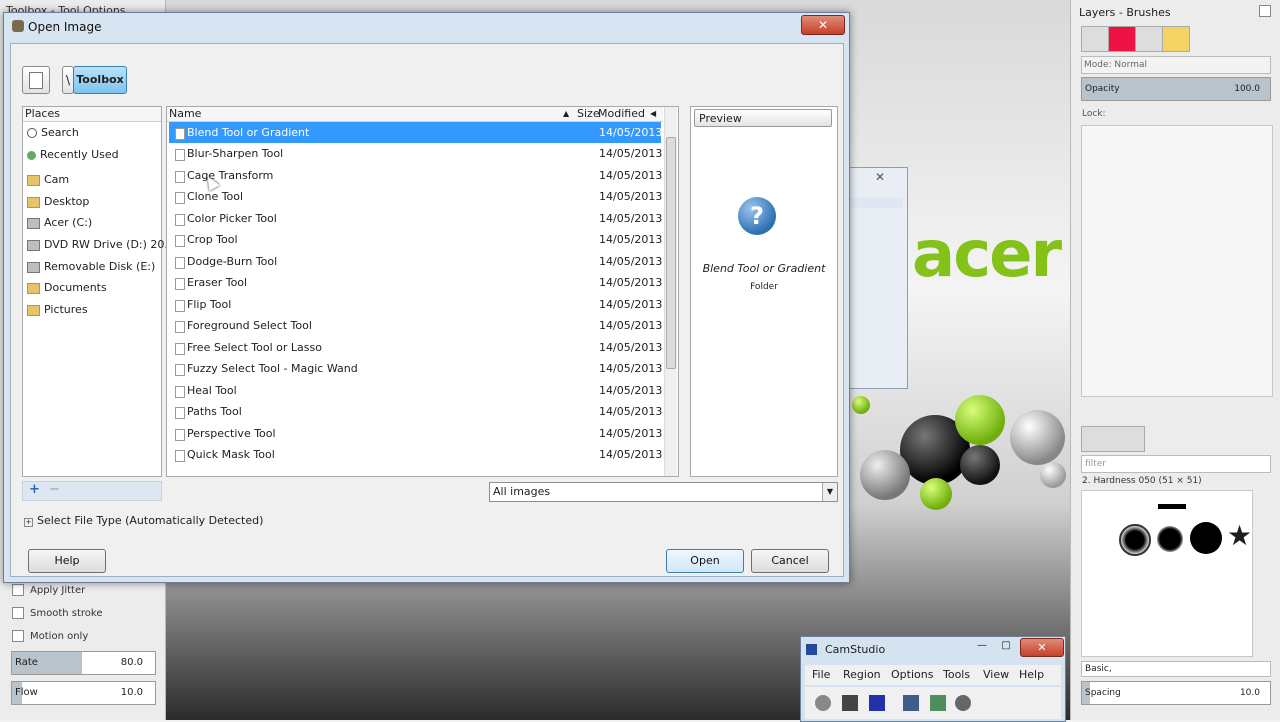 The height and width of the screenshot is (722, 1280). I want to click on file-row: Heal Tool 14/05/2013, so click(415, 390).